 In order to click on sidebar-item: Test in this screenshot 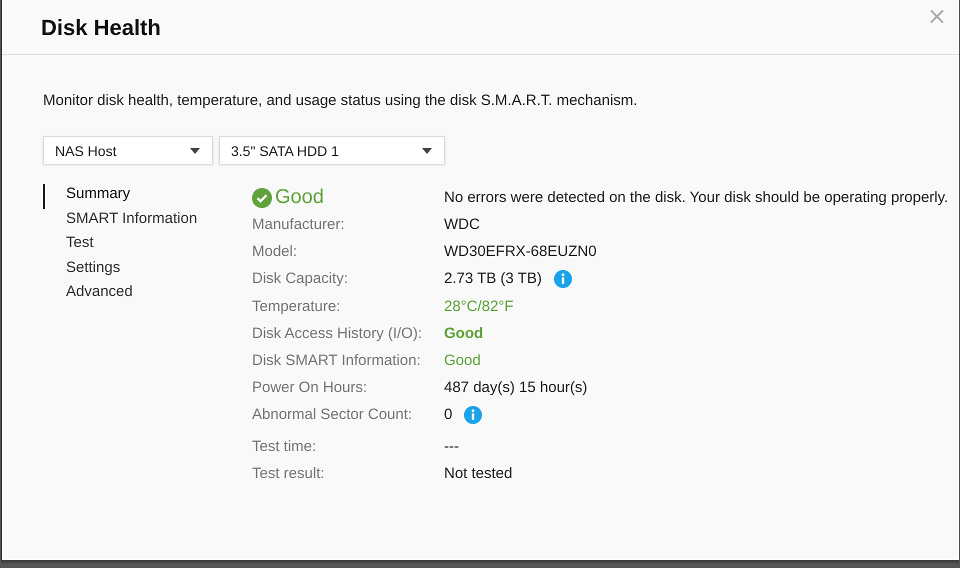, I will do `click(147, 245)`.